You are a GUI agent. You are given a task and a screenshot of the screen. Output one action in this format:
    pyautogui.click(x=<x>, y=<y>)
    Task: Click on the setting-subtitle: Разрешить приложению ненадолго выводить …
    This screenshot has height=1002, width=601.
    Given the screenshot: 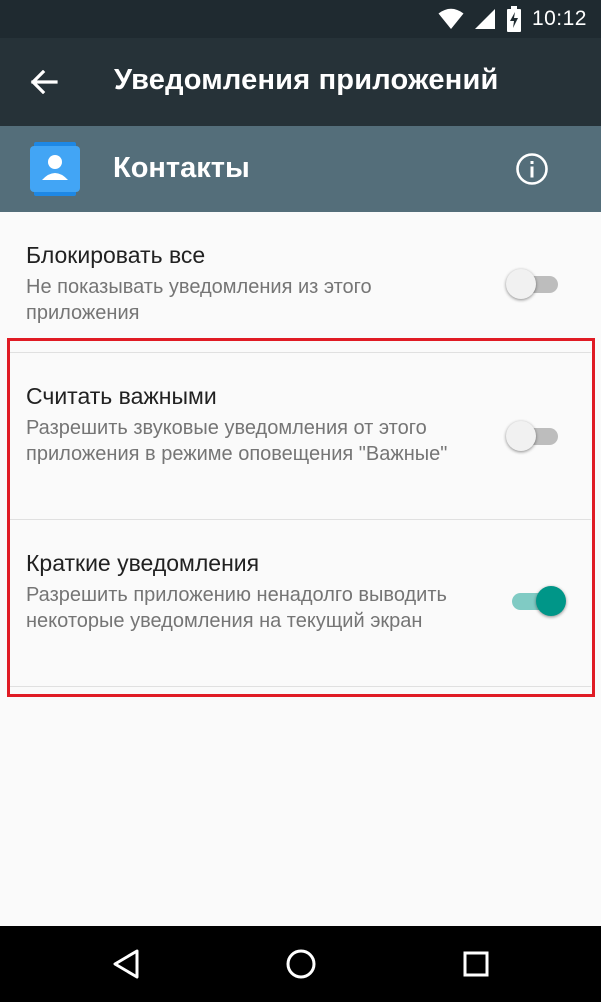 What is the action you would take?
    pyautogui.click(x=236, y=608)
    